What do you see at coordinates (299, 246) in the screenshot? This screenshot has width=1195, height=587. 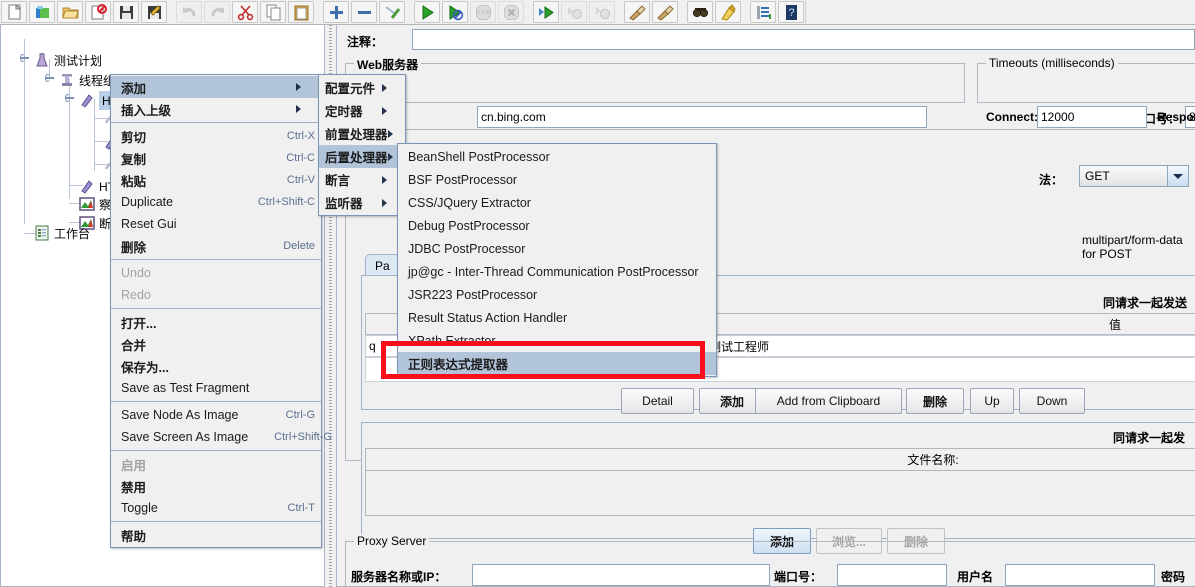 I see `menu-item-accelerator: Delete` at bounding box center [299, 246].